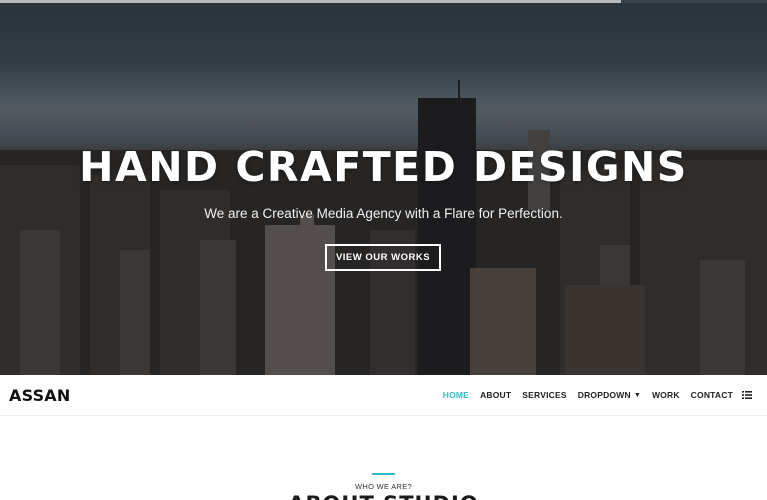 Image resolution: width=767 pixels, height=500 pixels. Describe the element at coordinates (604, 395) in the screenshot. I see `nav-item-label: DROPDOWN` at that location.